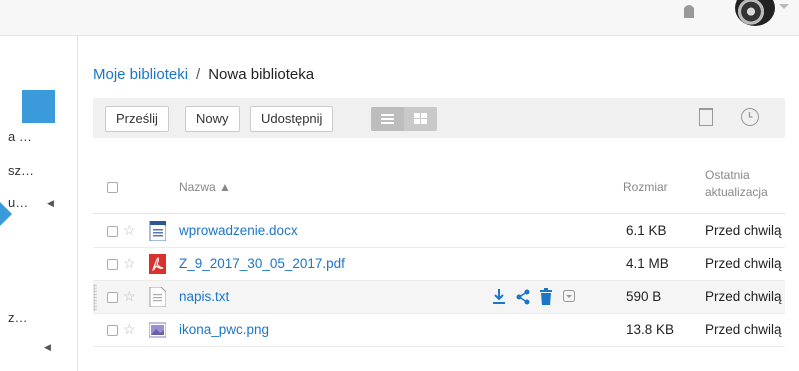  I want to click on bell-icon, so click(689, 11).